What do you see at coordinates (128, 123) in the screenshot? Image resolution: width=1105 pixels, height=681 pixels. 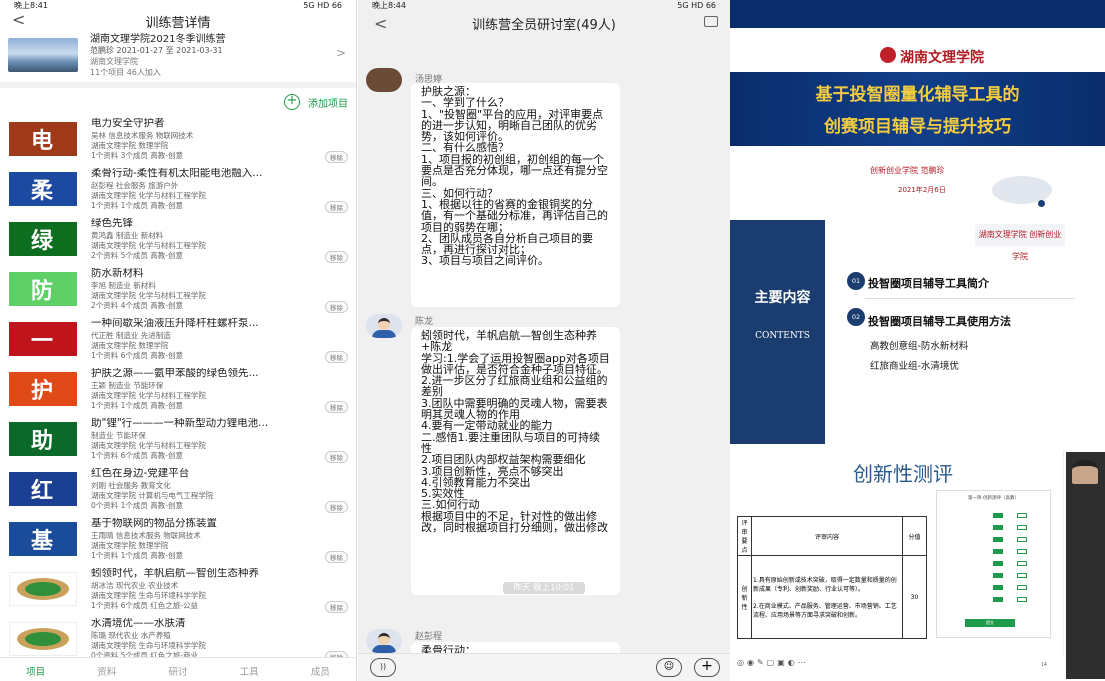 I see `project-name: 电力安全守护者` at bounding box center [128, 123].